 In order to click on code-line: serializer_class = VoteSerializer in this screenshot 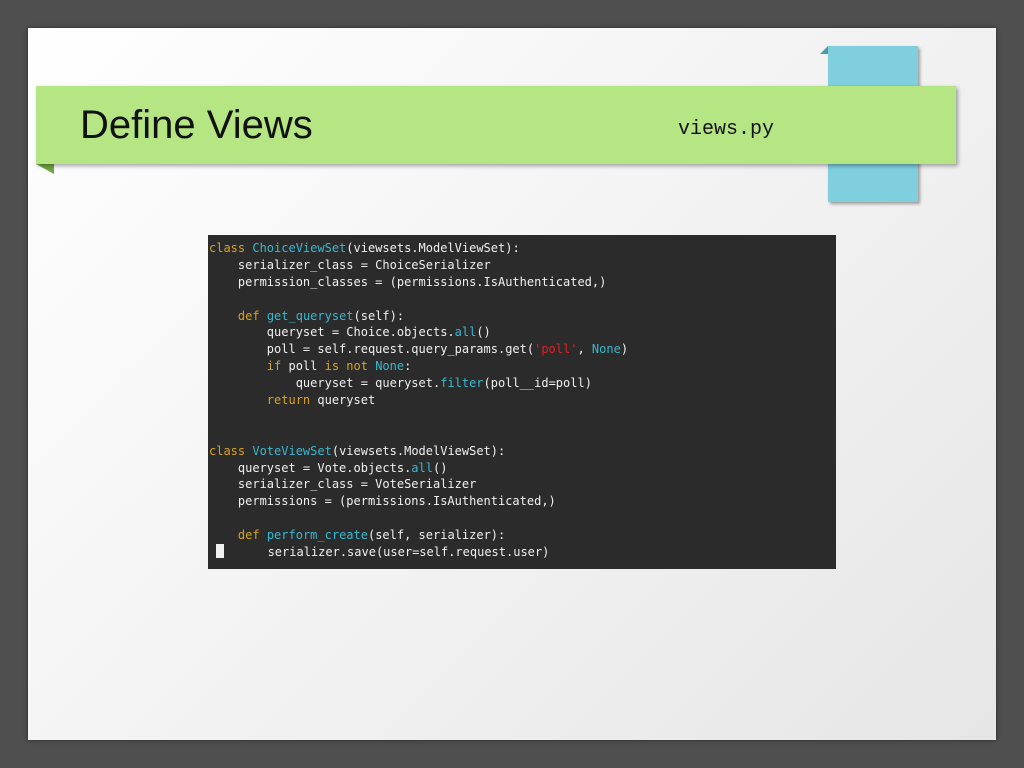, I will do `click(522, 484)`.